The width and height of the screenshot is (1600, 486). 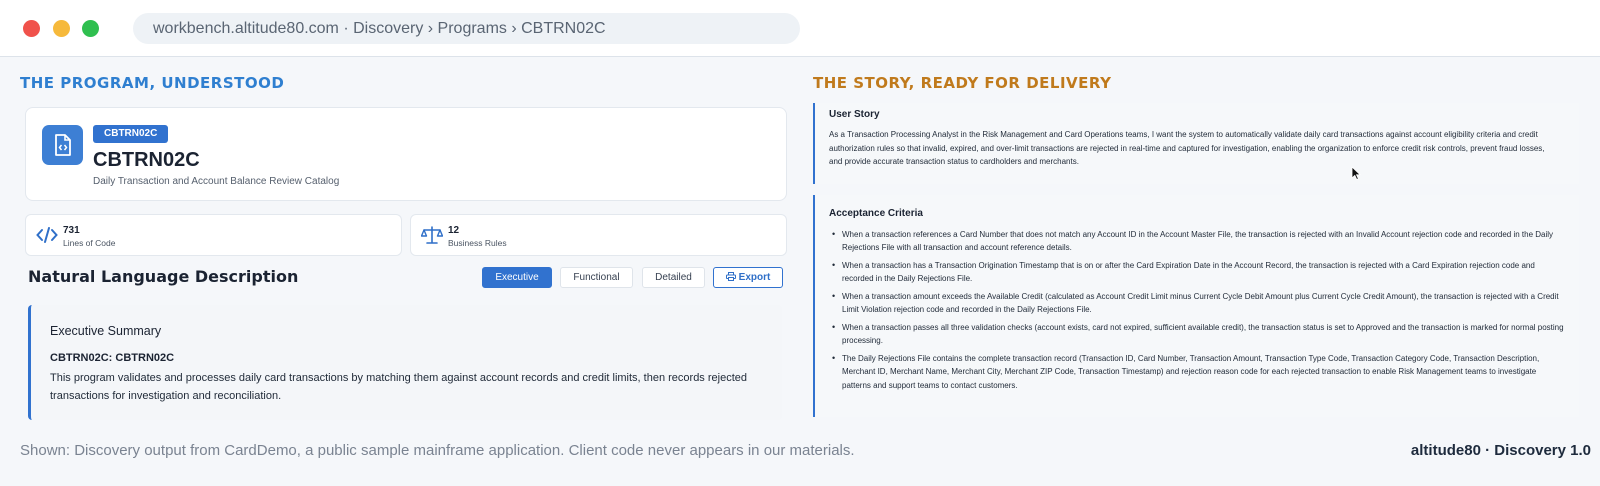 What do you see at coordinates (854, 114) in the screenshot?
I see `user-story-title: User Story` at bounding box center [854, 114].